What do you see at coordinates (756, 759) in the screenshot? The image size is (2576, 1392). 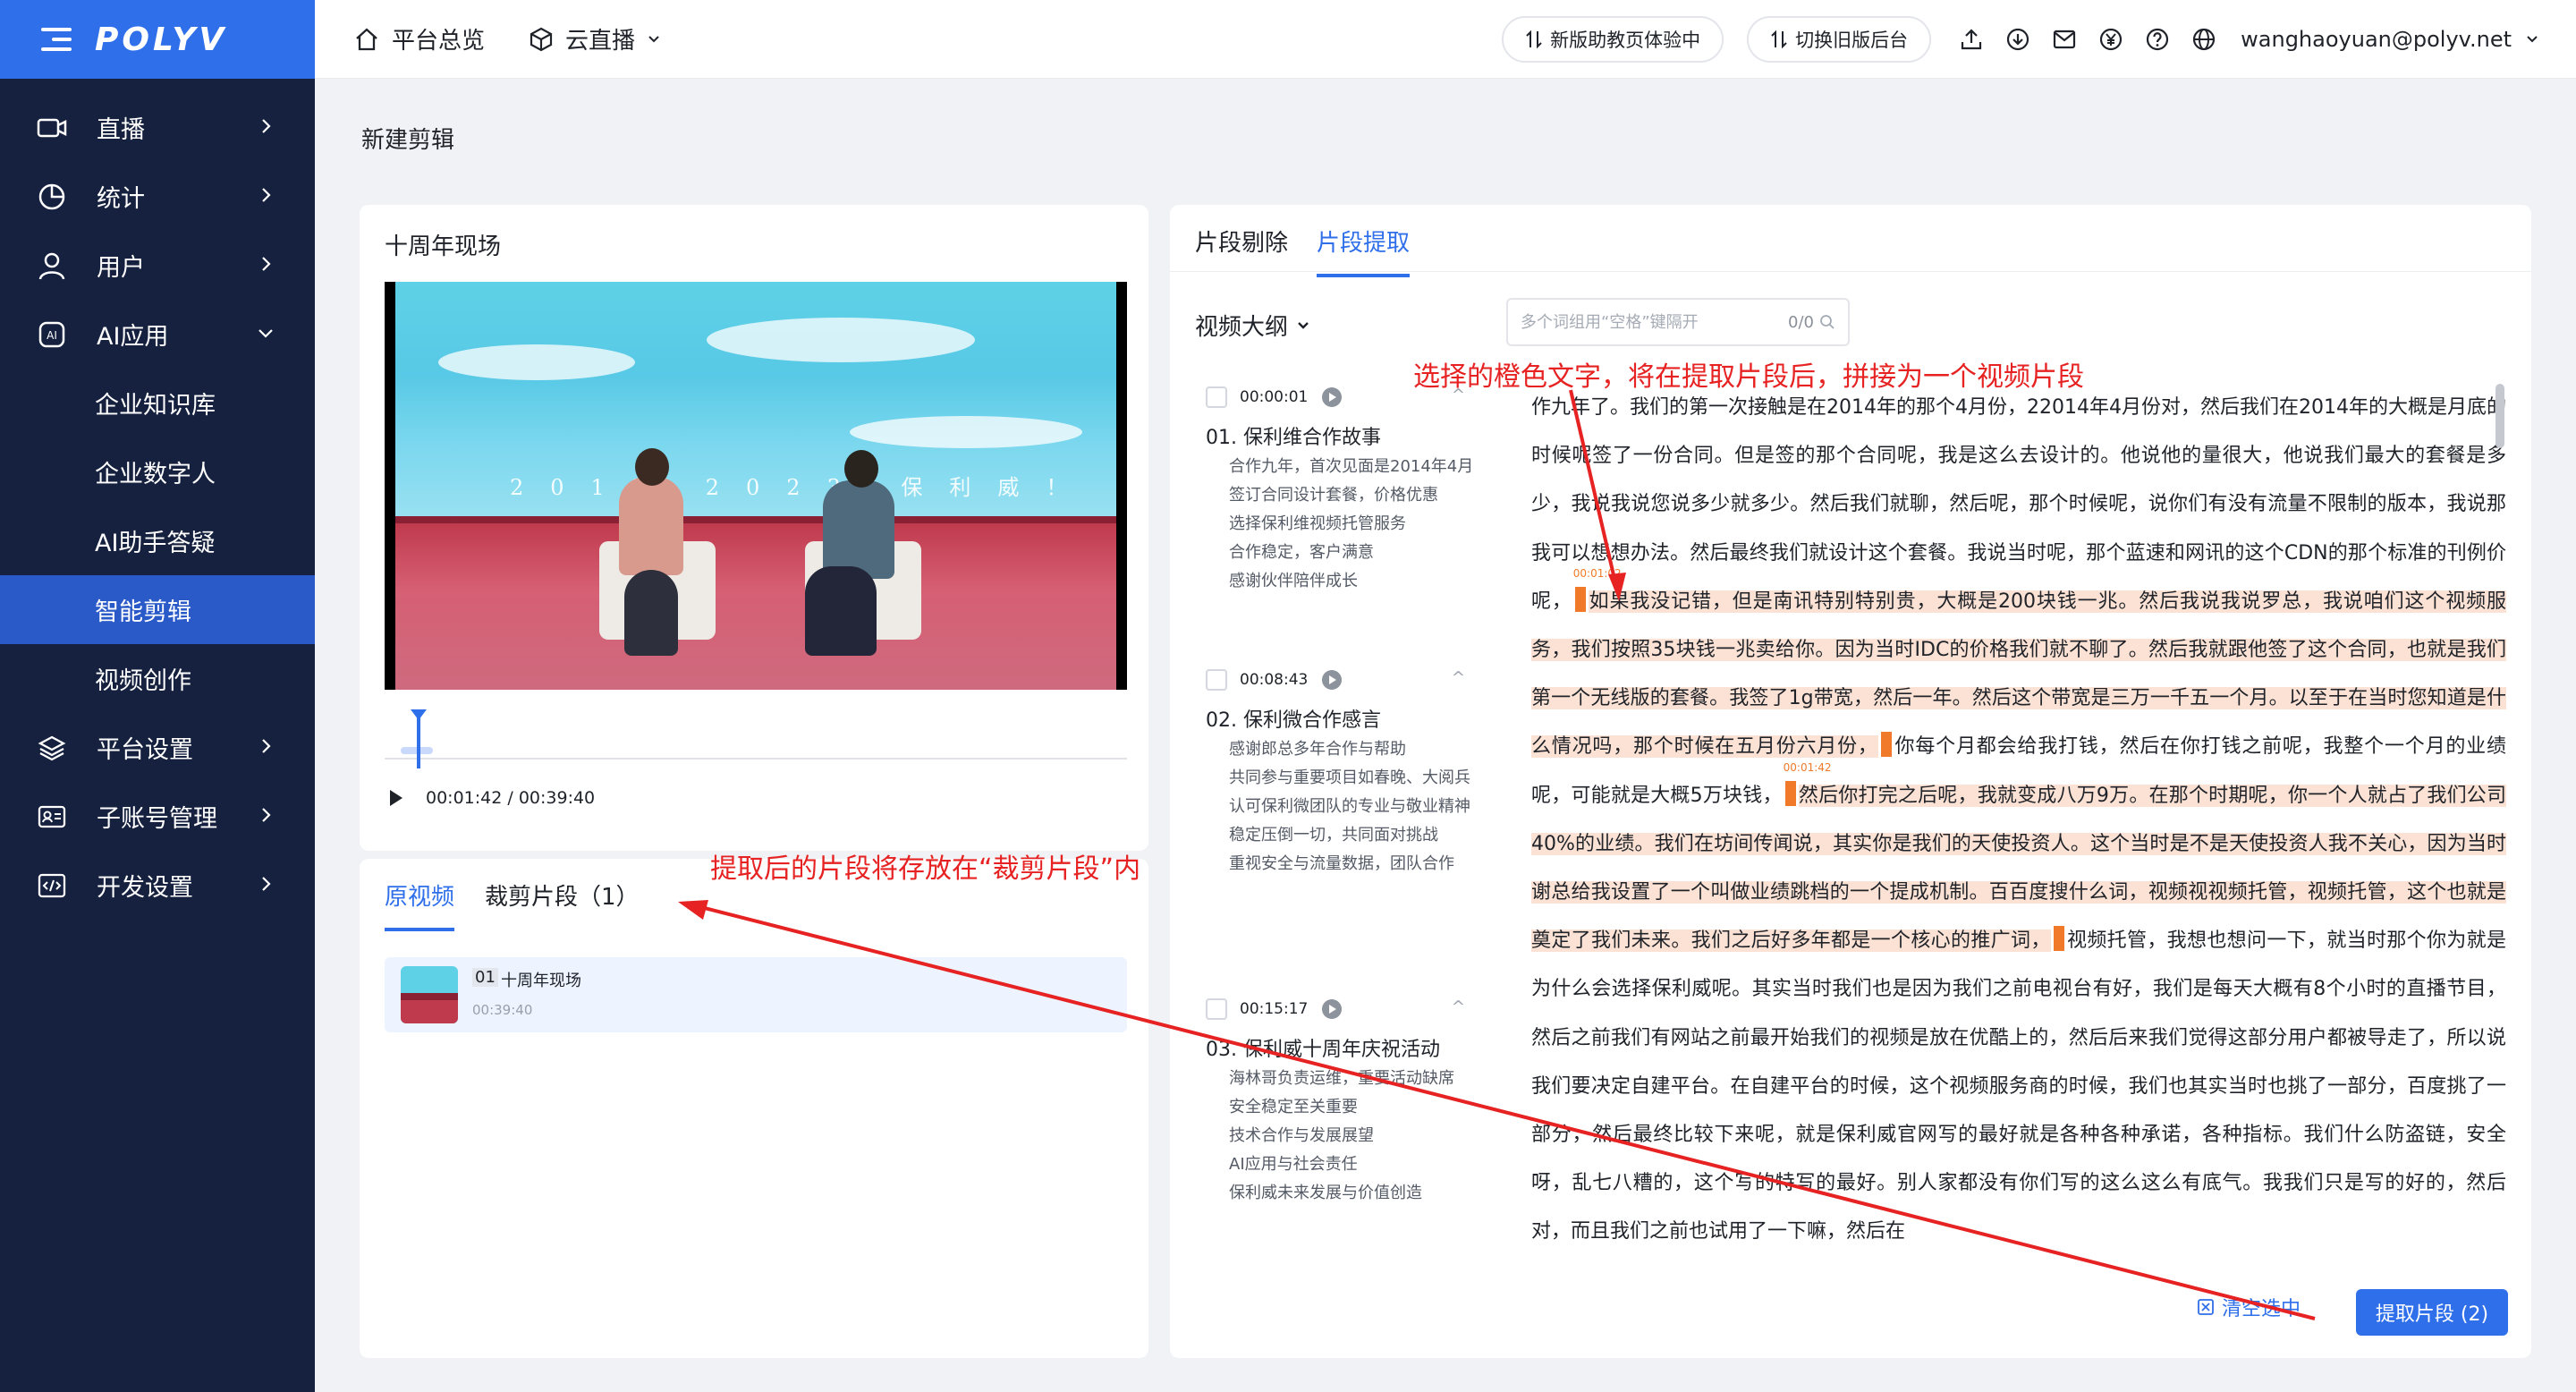 I see `timeline-track` at bounding box center [756, 759].